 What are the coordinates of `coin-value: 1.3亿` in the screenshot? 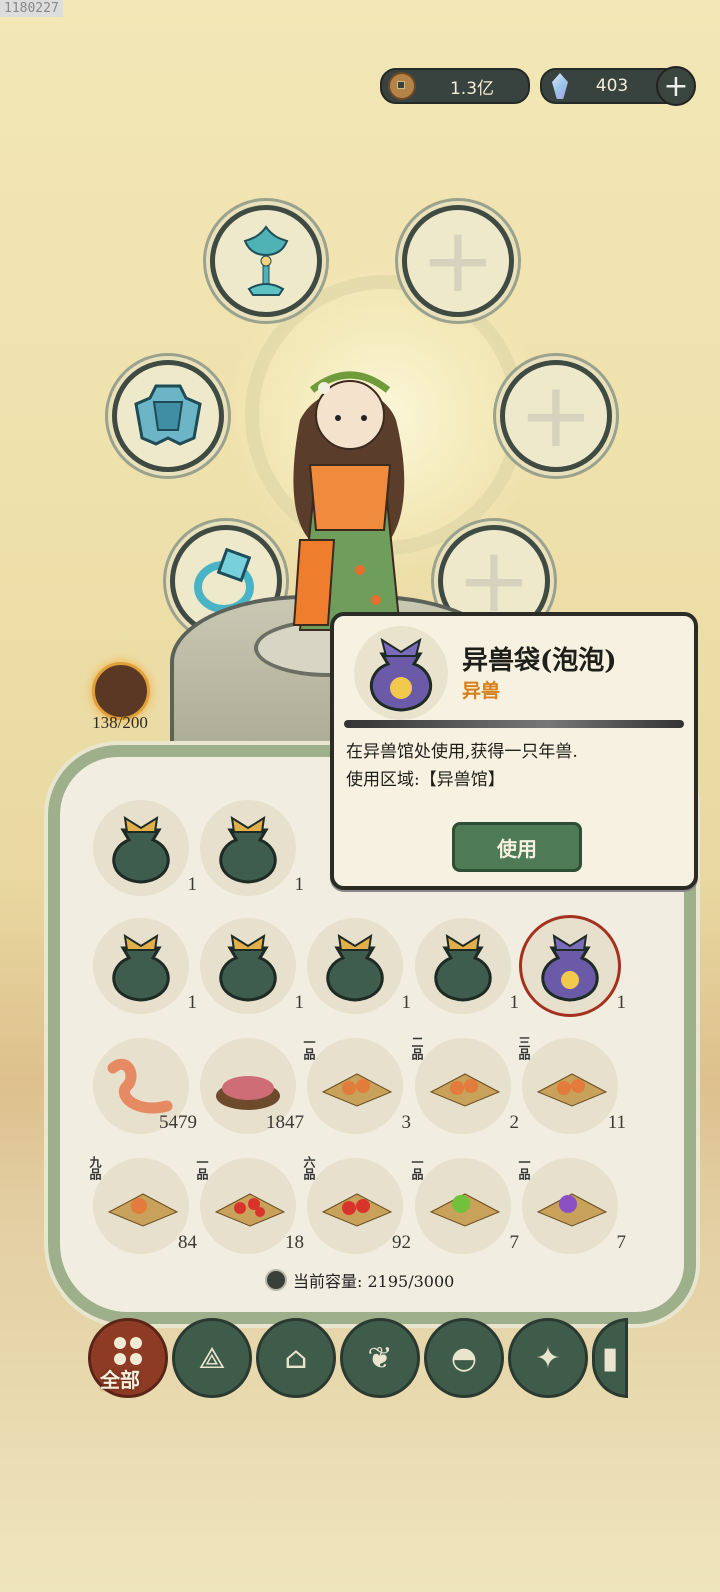 It's located at (472, 88).